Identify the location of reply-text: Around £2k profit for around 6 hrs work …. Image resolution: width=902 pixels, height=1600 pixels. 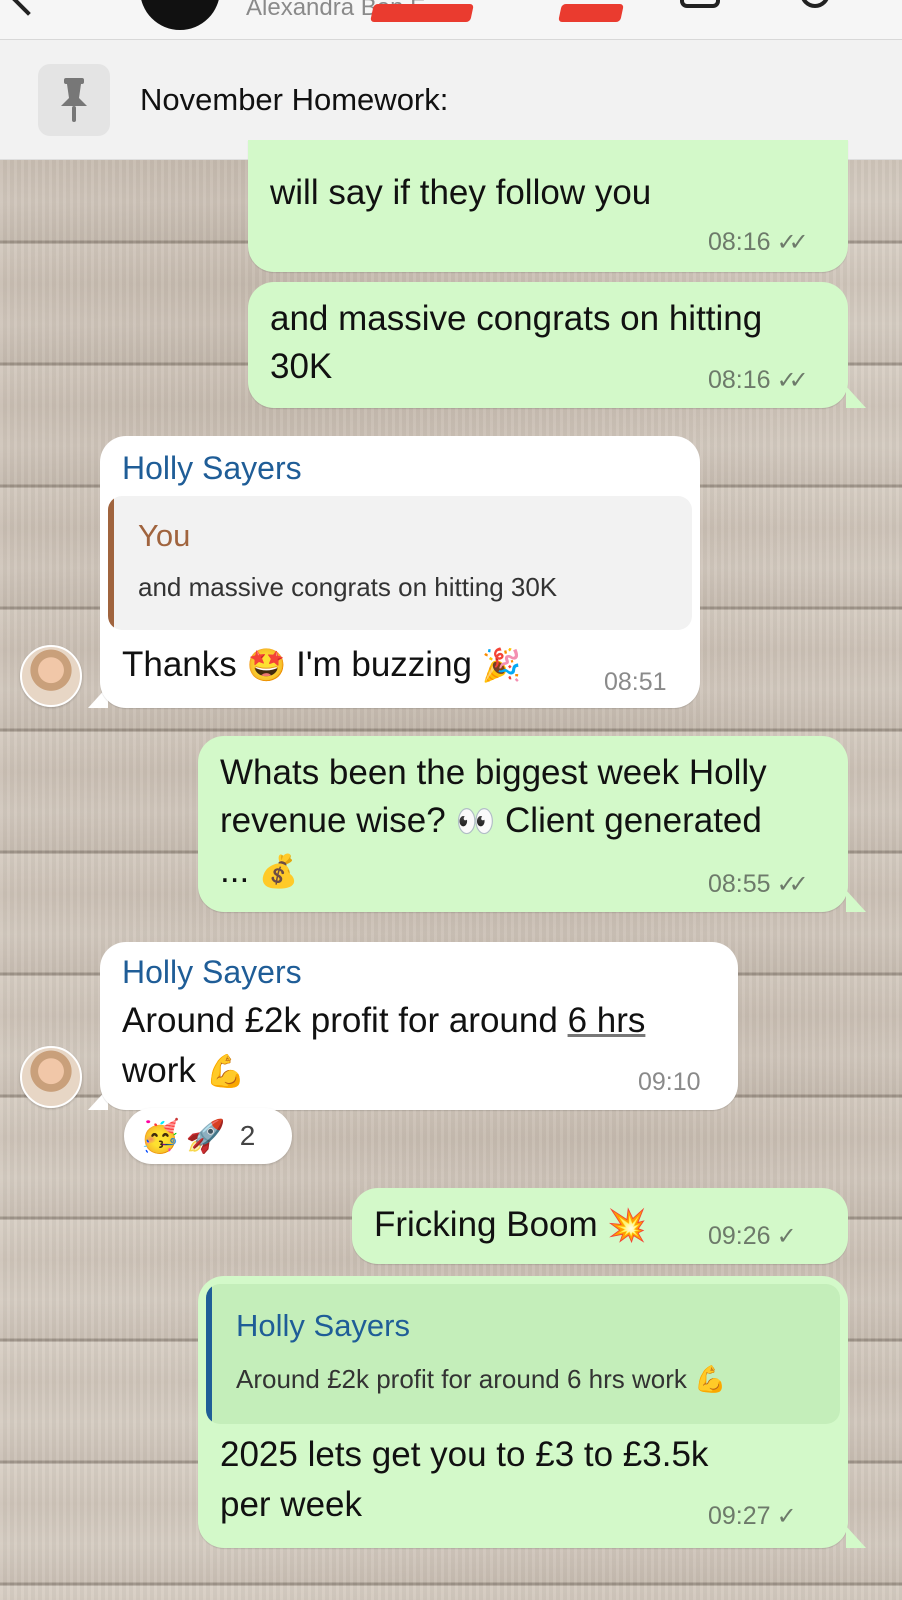
(481, 1379).